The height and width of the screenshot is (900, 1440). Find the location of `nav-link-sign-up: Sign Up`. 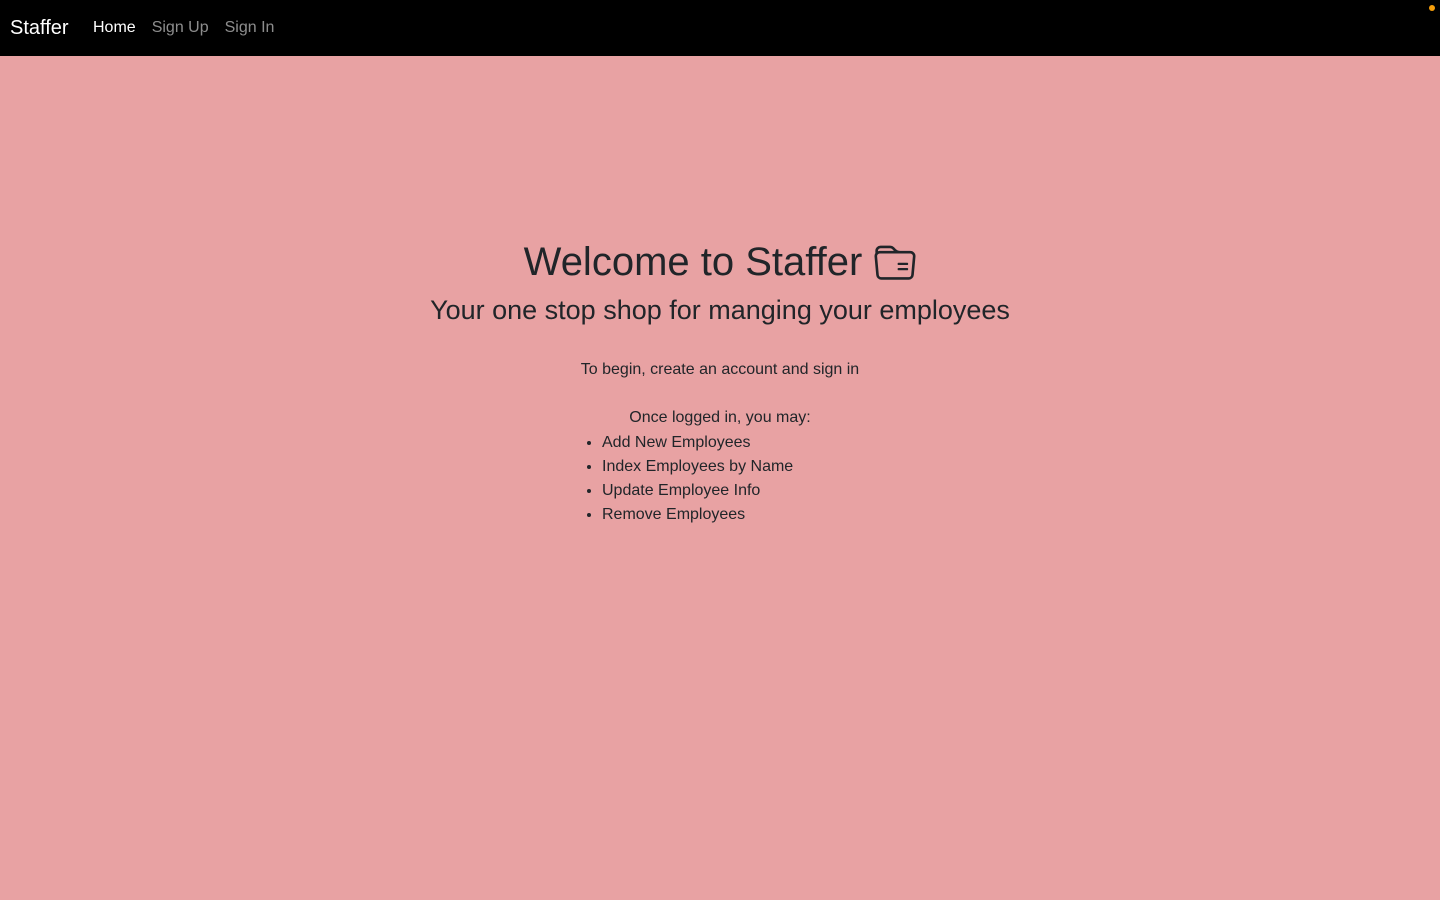

nav-link-sign-up: Sign Up is located at coordinates (180, 28).